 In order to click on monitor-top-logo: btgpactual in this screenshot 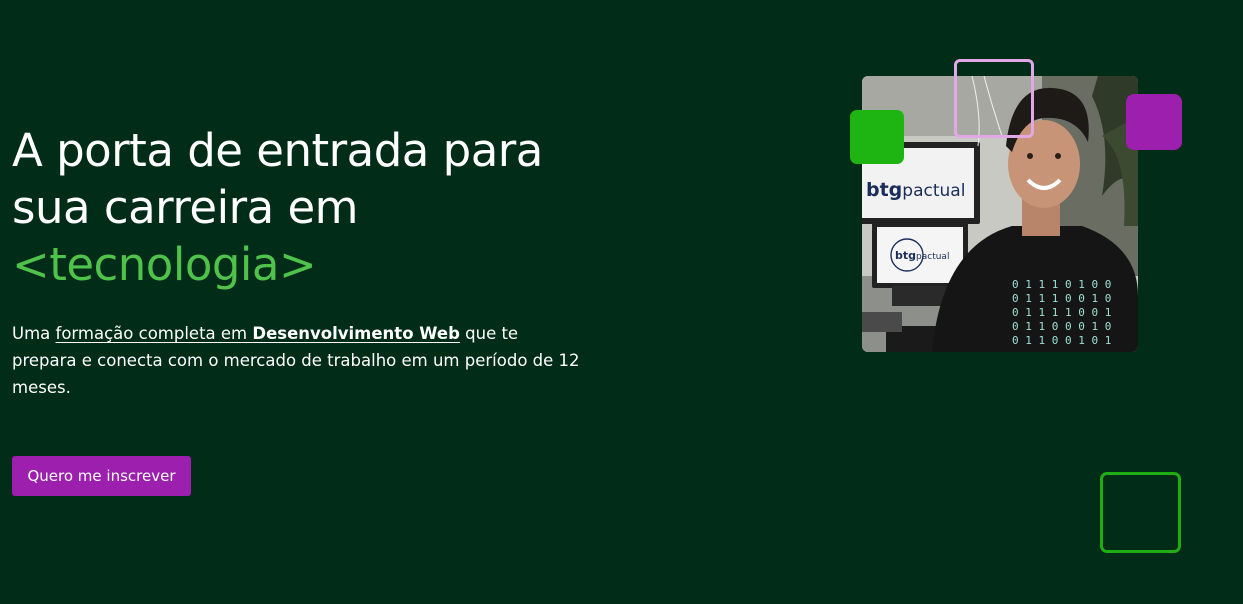, I will do `click(915, 190)`.